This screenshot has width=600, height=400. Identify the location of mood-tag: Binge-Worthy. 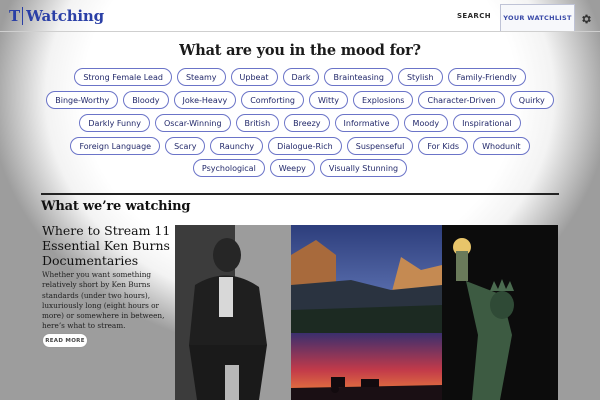
(82, 100).